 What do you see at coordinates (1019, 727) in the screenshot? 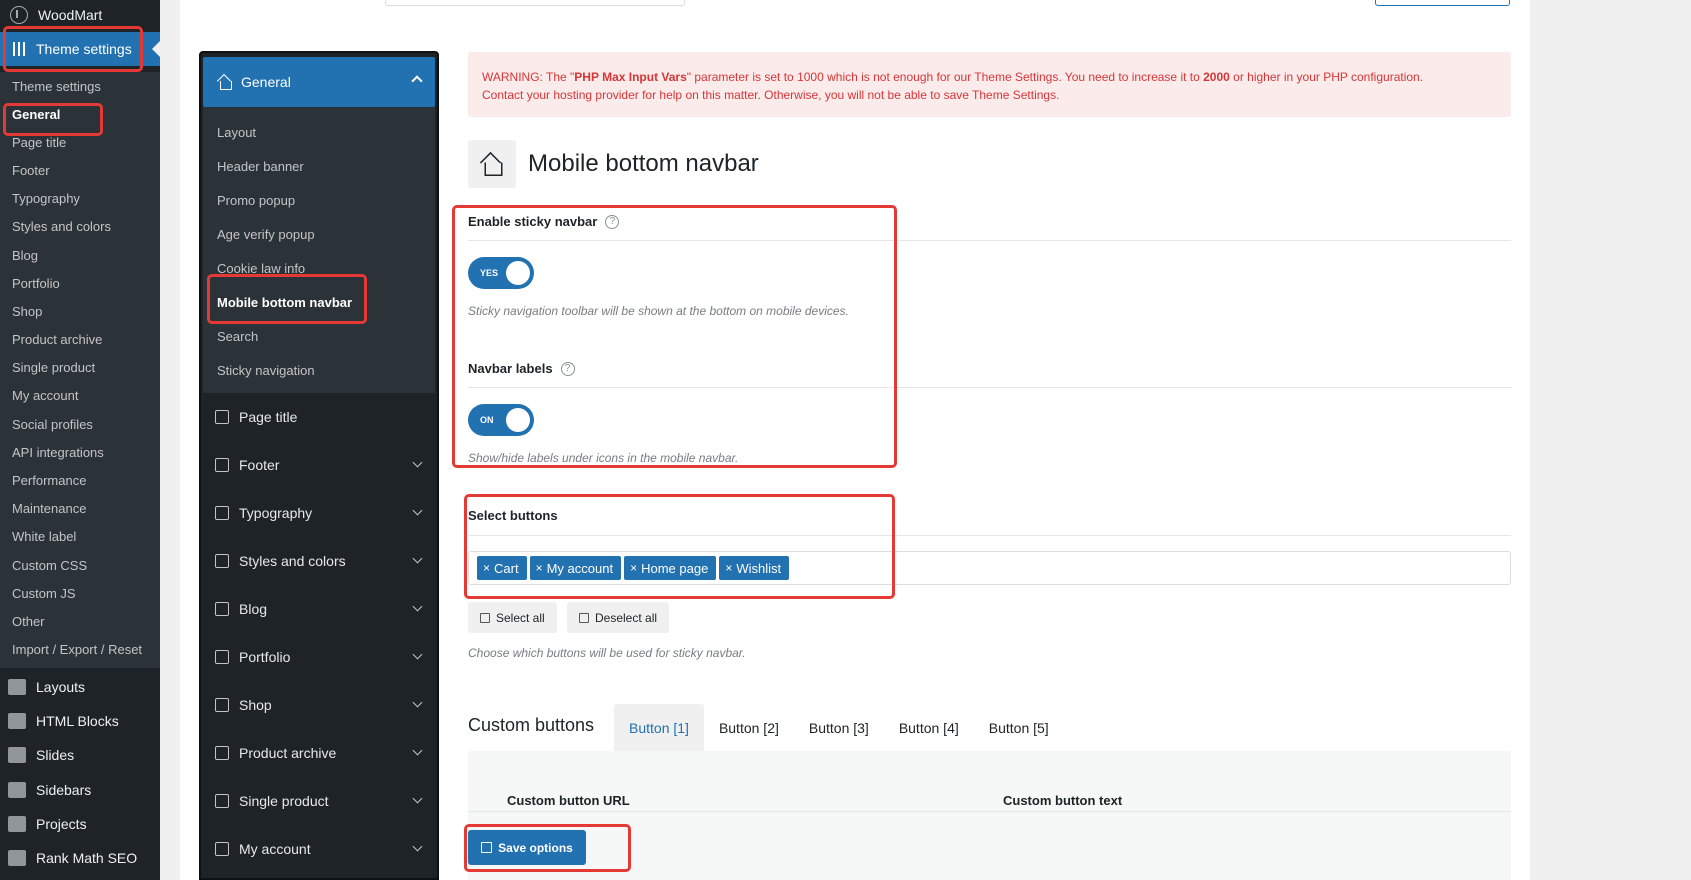
I see `tab-button-5: Button [5]` at bounding box center [1019, 727].